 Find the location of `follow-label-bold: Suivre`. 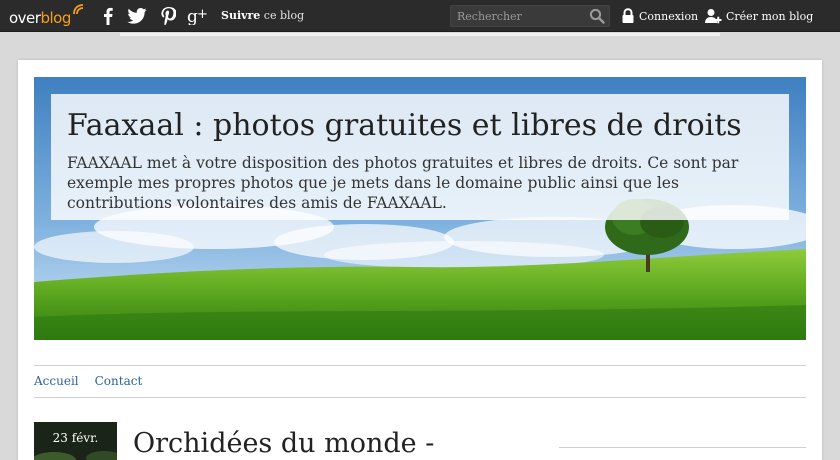

follow-label-bold: Suivre is located at coordinates (241, 15).